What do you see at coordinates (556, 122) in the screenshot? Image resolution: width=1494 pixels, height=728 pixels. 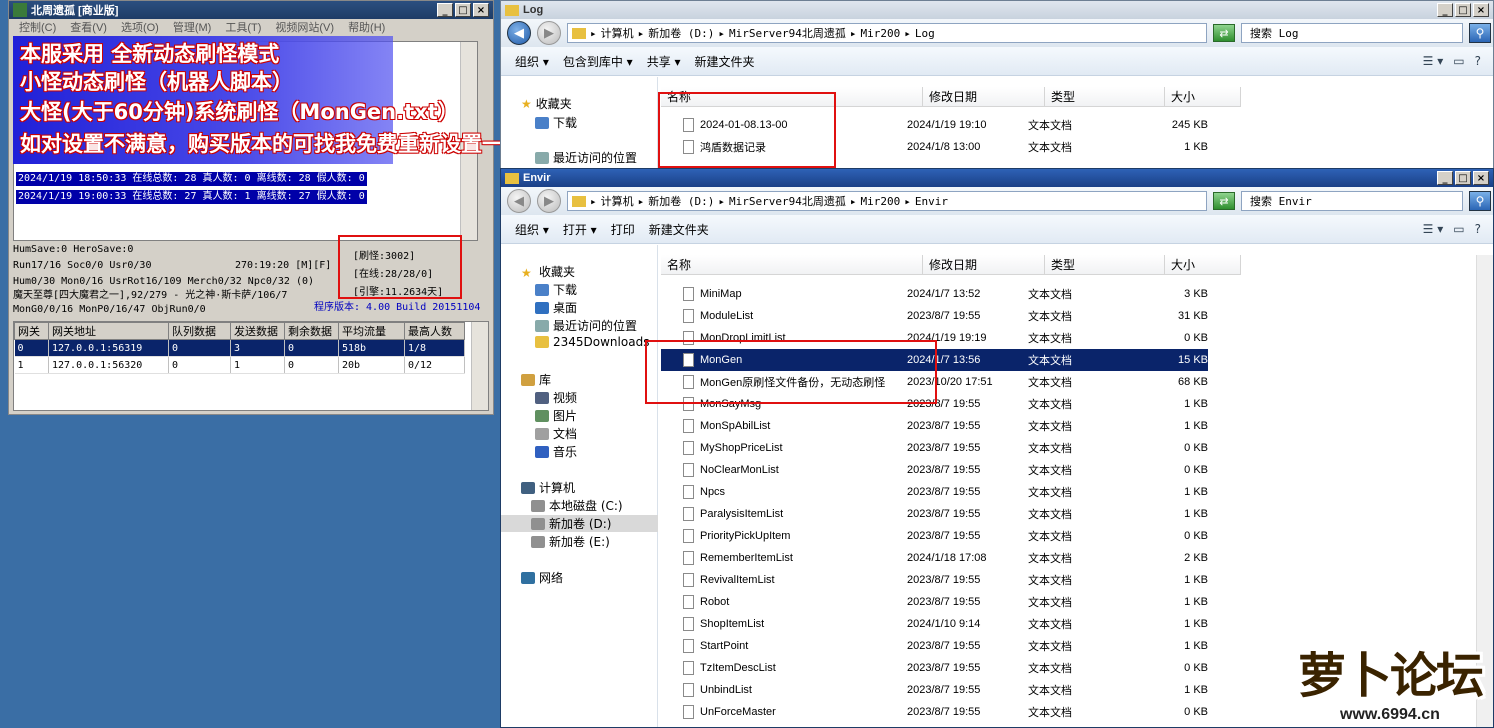 I see `tree-item-downloads: 下载` at bounding box center [556, 122].